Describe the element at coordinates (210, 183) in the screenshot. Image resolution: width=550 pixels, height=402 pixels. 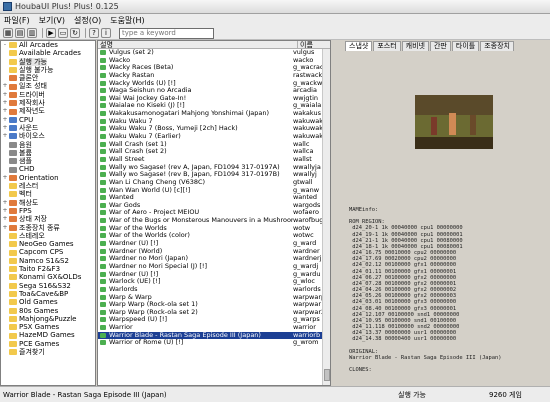
I see `game-row: Wan Li Chang Cheng (V638C) gtwall` at that location.